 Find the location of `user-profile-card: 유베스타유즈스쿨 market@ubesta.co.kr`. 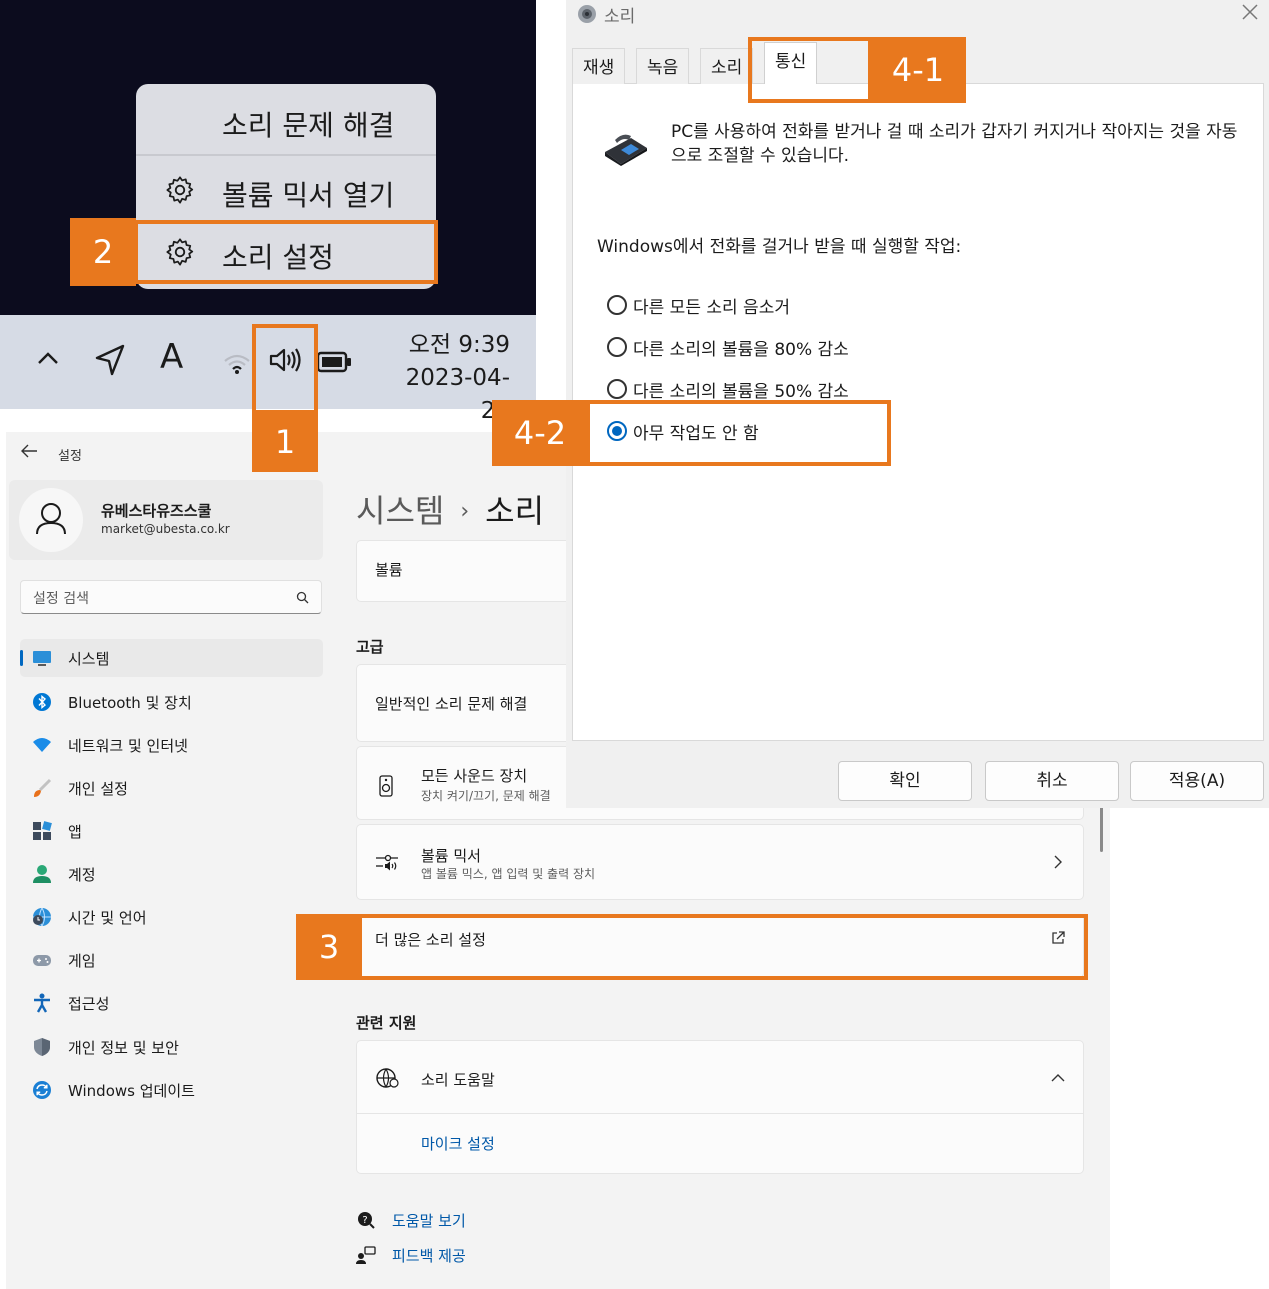

user-profile-card: 유베스타유즈스쿨 market@ubesta.co.kr is located at coordinates (166, 520).